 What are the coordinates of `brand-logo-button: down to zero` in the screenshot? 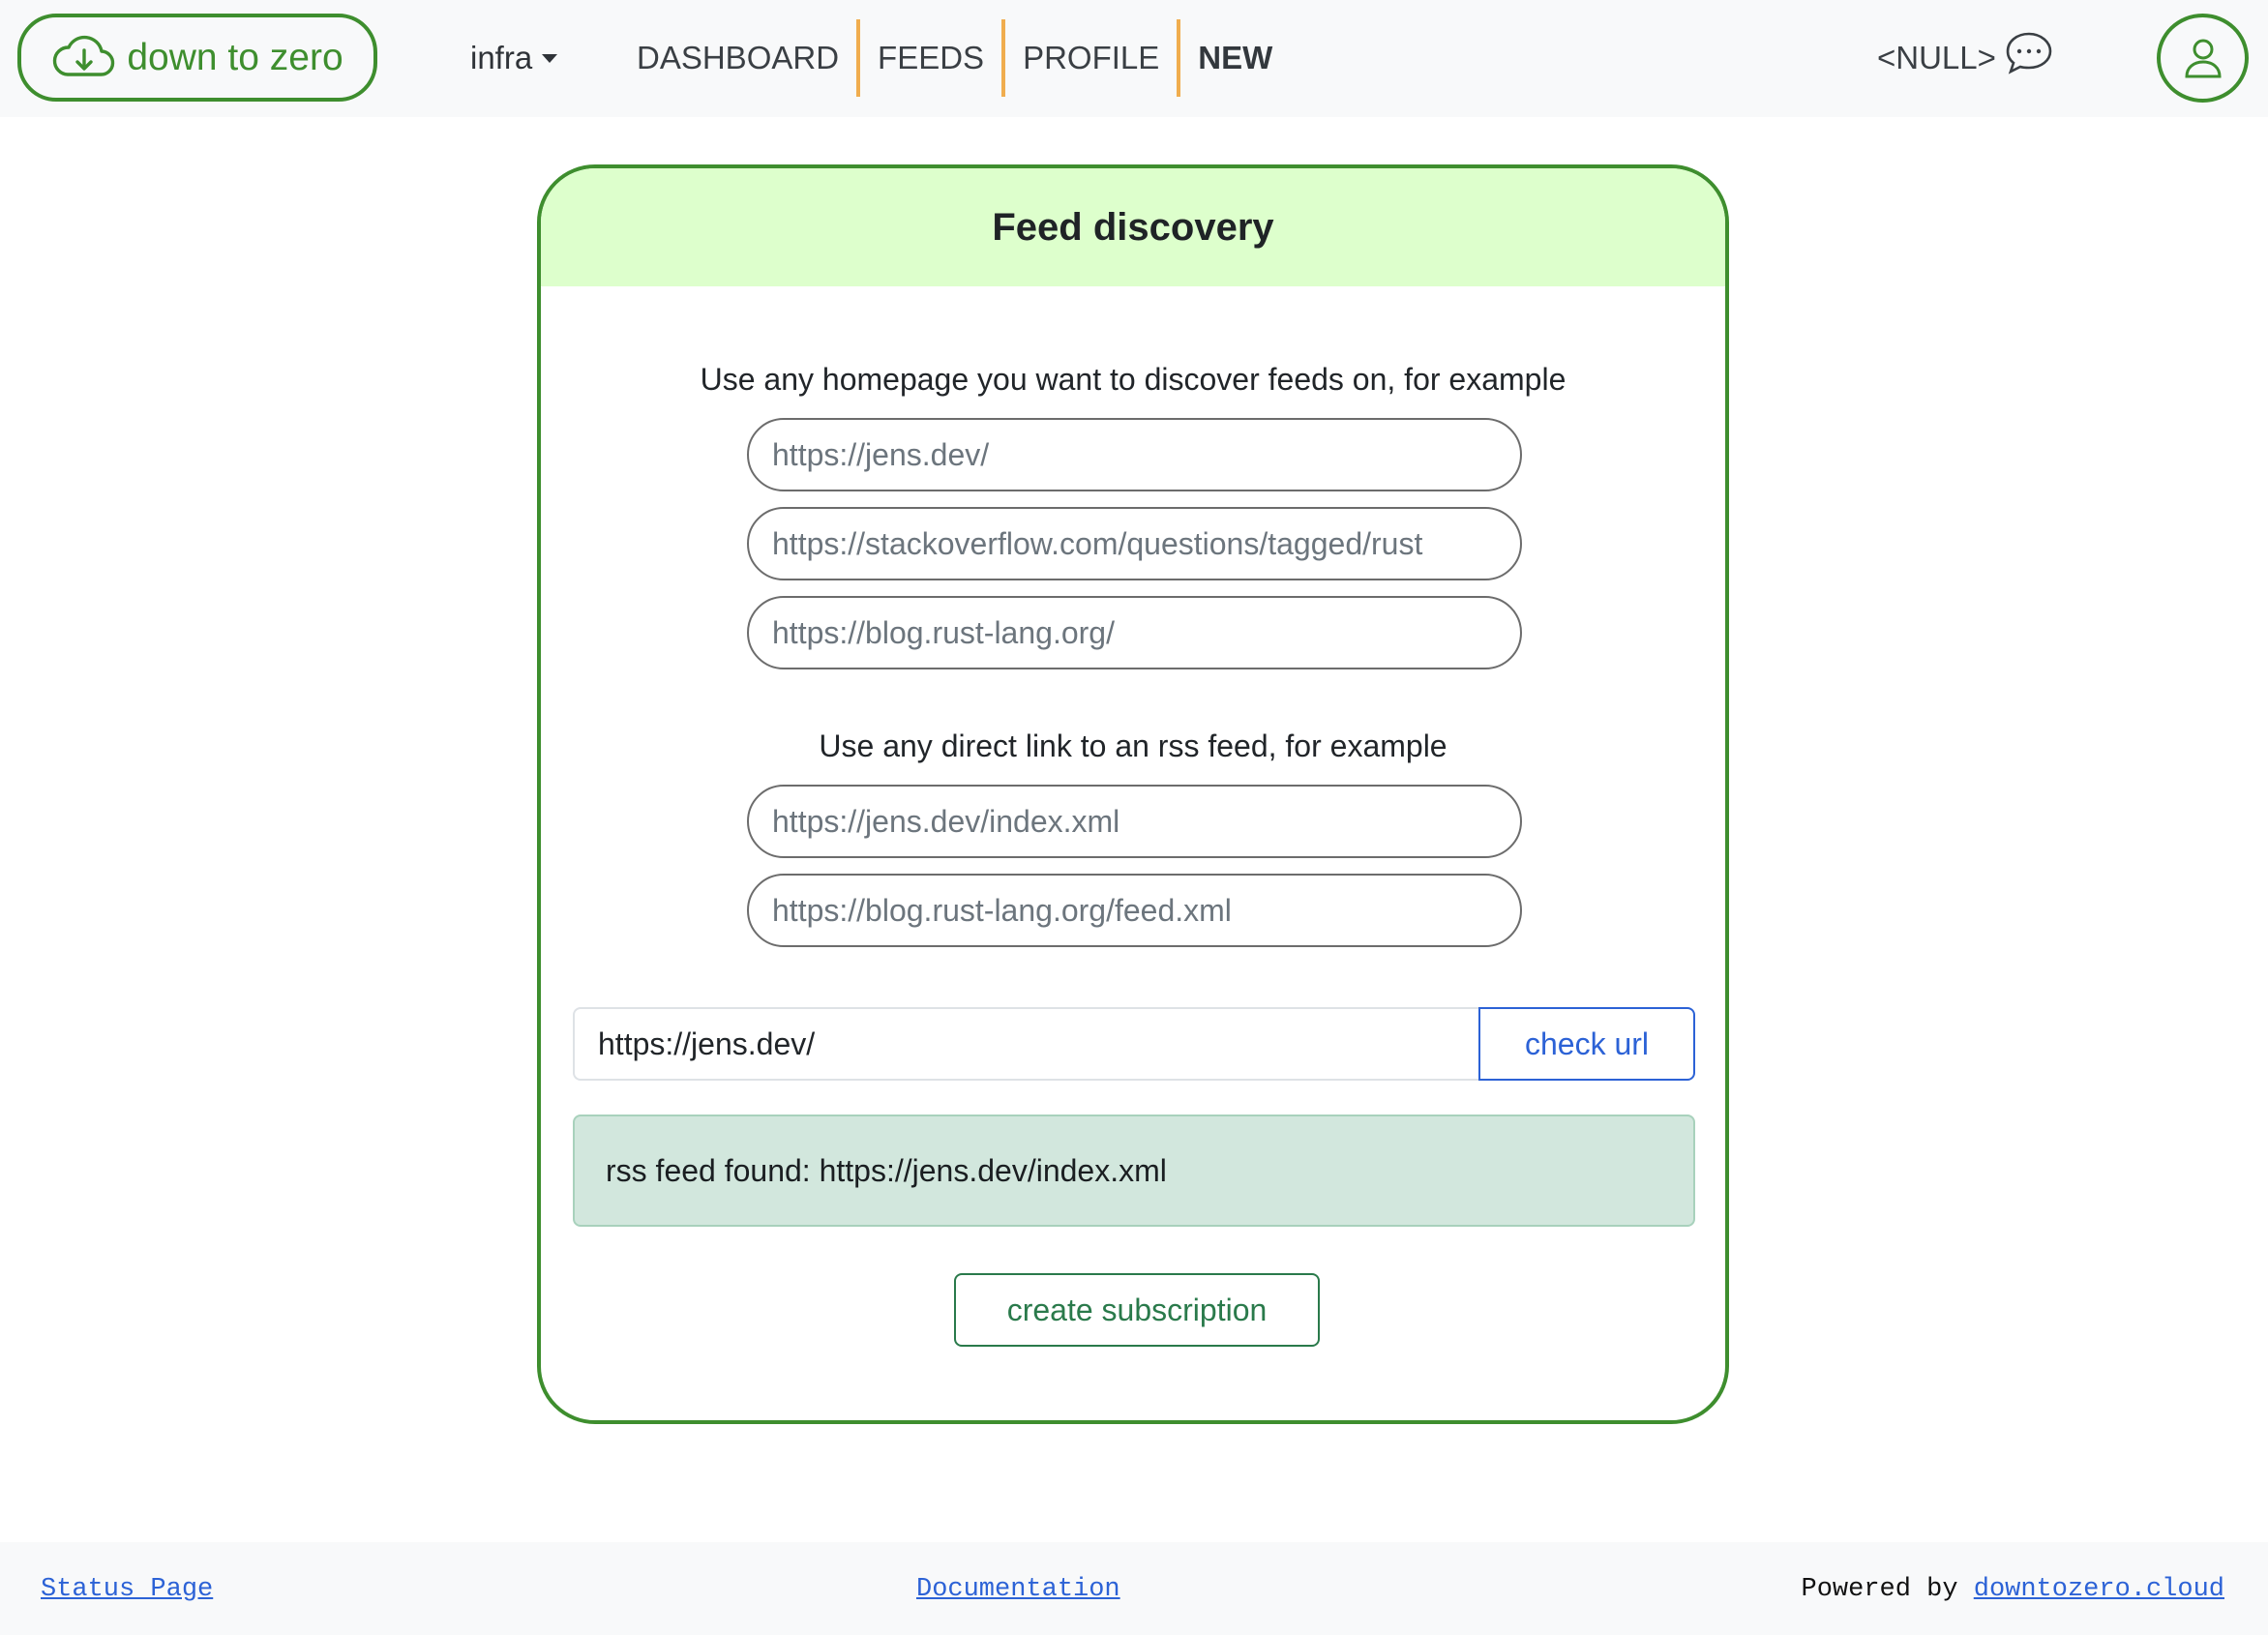 It's located at (197, 58).